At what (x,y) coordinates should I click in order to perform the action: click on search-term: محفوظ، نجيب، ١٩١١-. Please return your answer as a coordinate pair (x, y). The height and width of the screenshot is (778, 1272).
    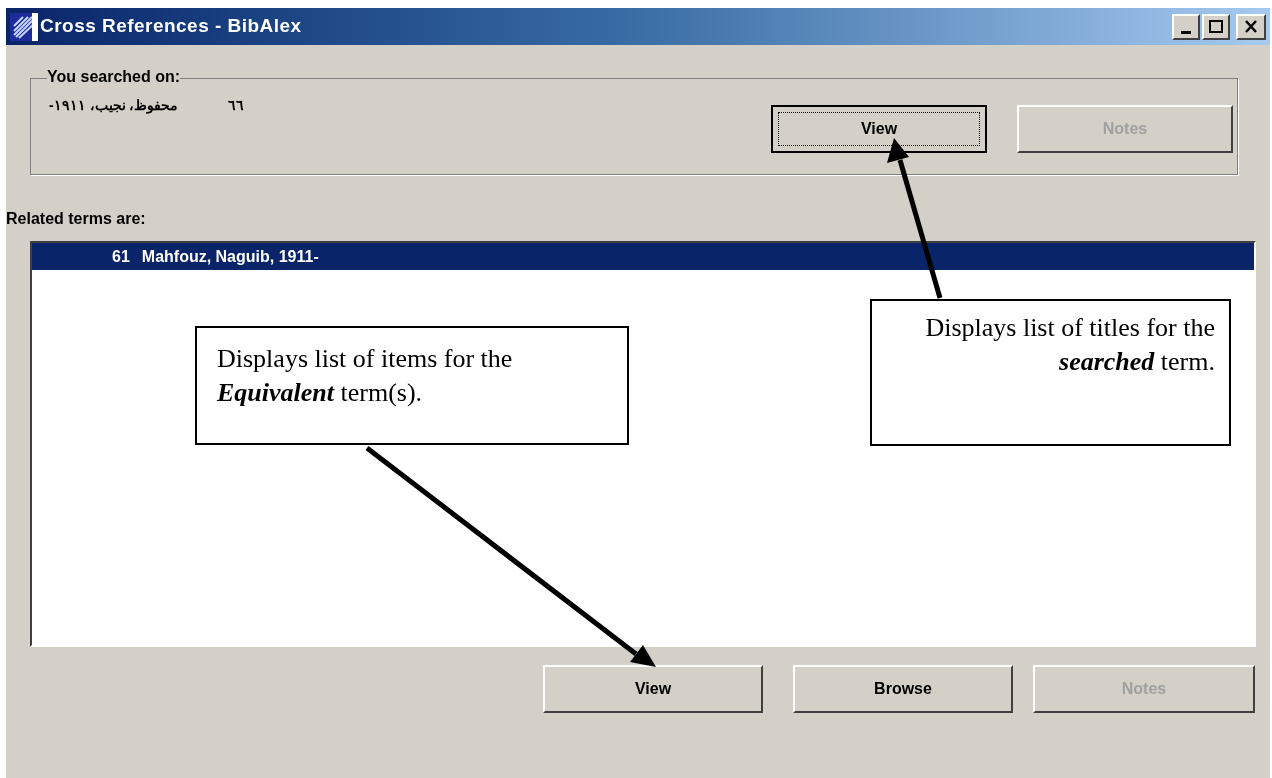
    Looking at the image, I should click on (114, 106).